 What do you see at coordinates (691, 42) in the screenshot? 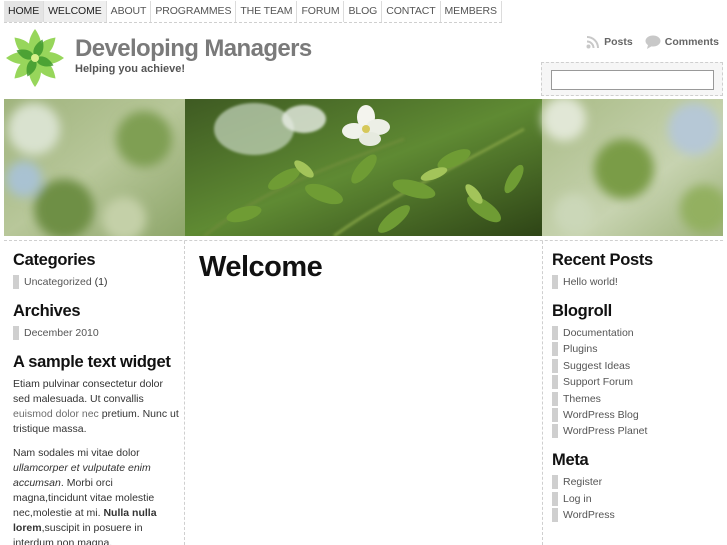
I see `comments-feed-label: Comments` at bounding box center [691, 42].